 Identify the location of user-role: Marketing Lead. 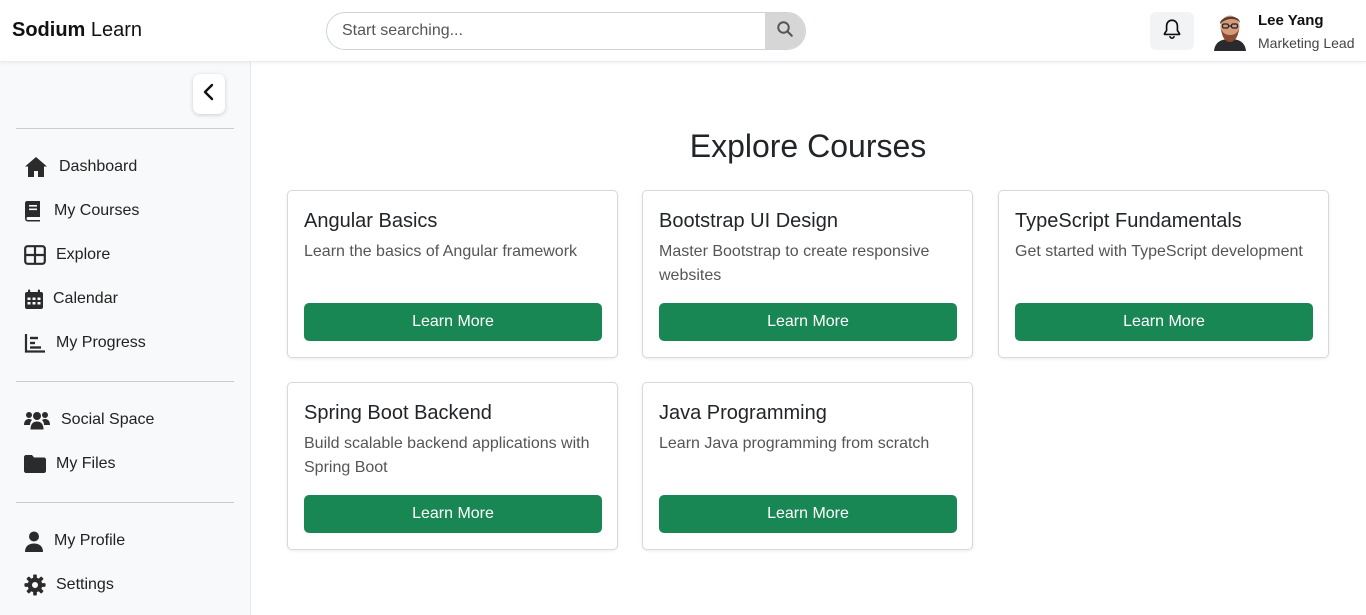
(1306, 43).